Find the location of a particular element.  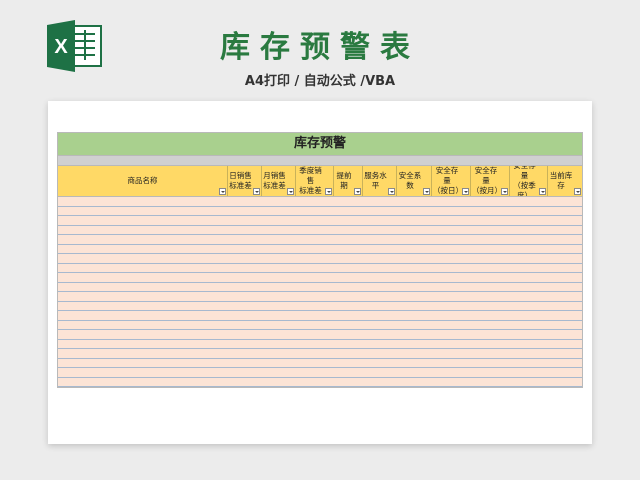

column-header-label: 季度销售 标准差 is located at coordinates (310, 180).